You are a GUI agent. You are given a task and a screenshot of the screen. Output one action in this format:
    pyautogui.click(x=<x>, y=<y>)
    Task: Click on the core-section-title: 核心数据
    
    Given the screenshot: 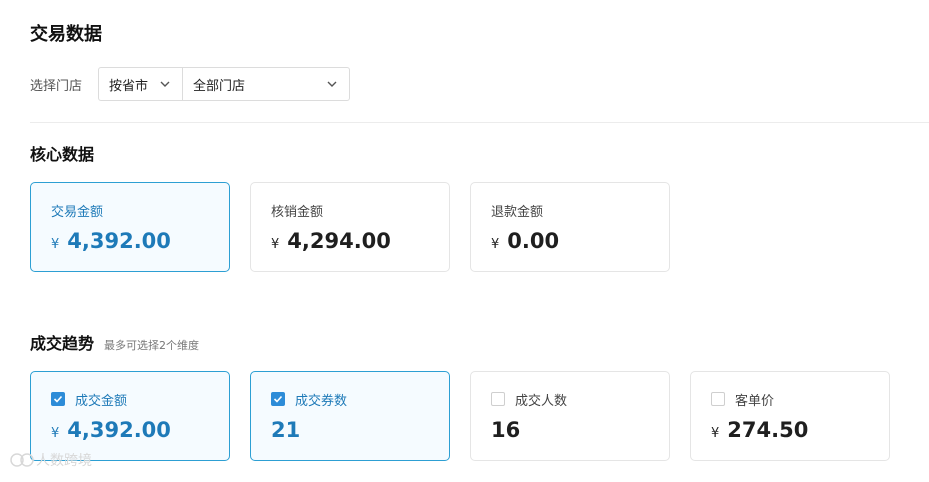 What is the action you would take?
    pyautogui.click(x=62, y=154)
    